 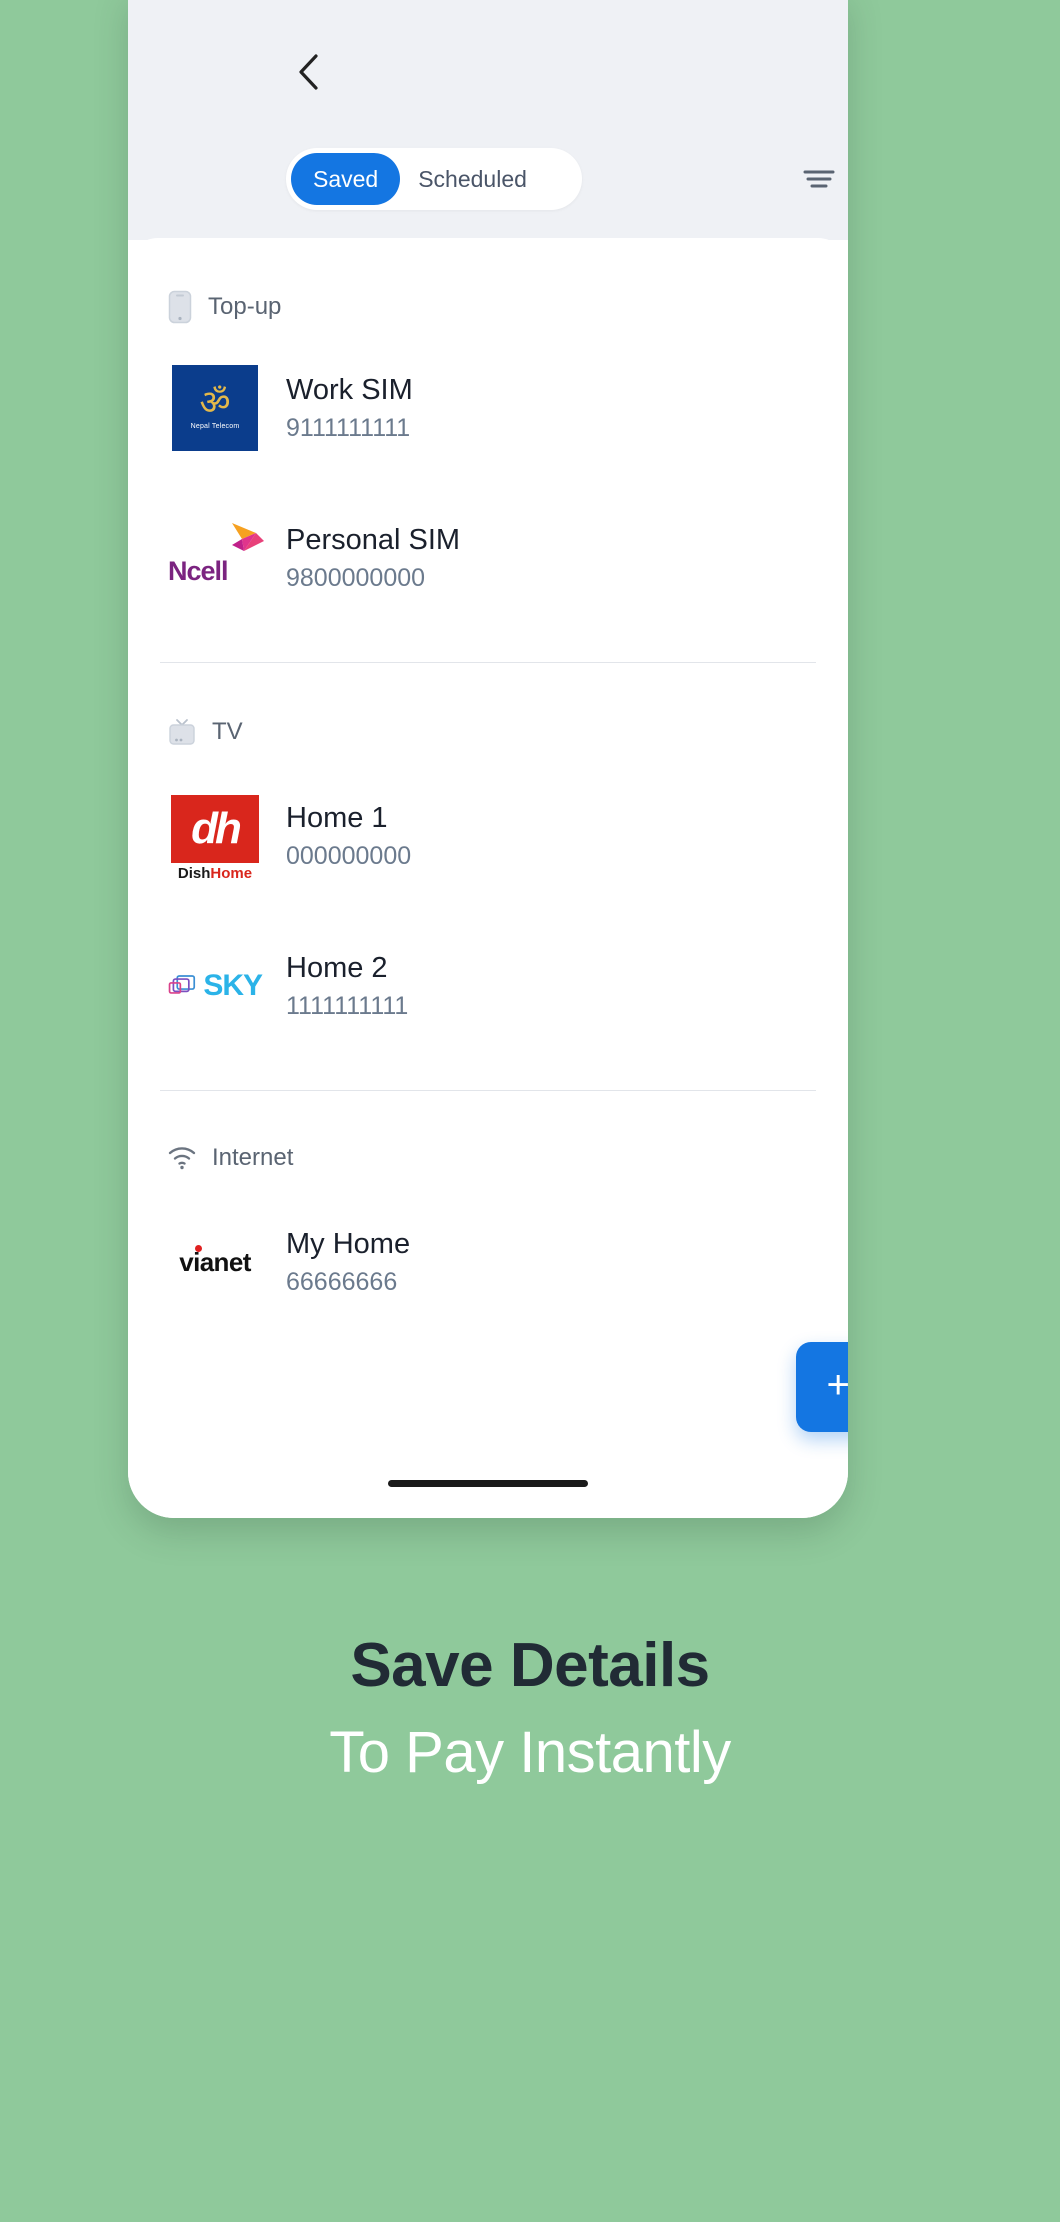 I want to click on tab-scheduled: Scheduled, so click(x=472, y=179).